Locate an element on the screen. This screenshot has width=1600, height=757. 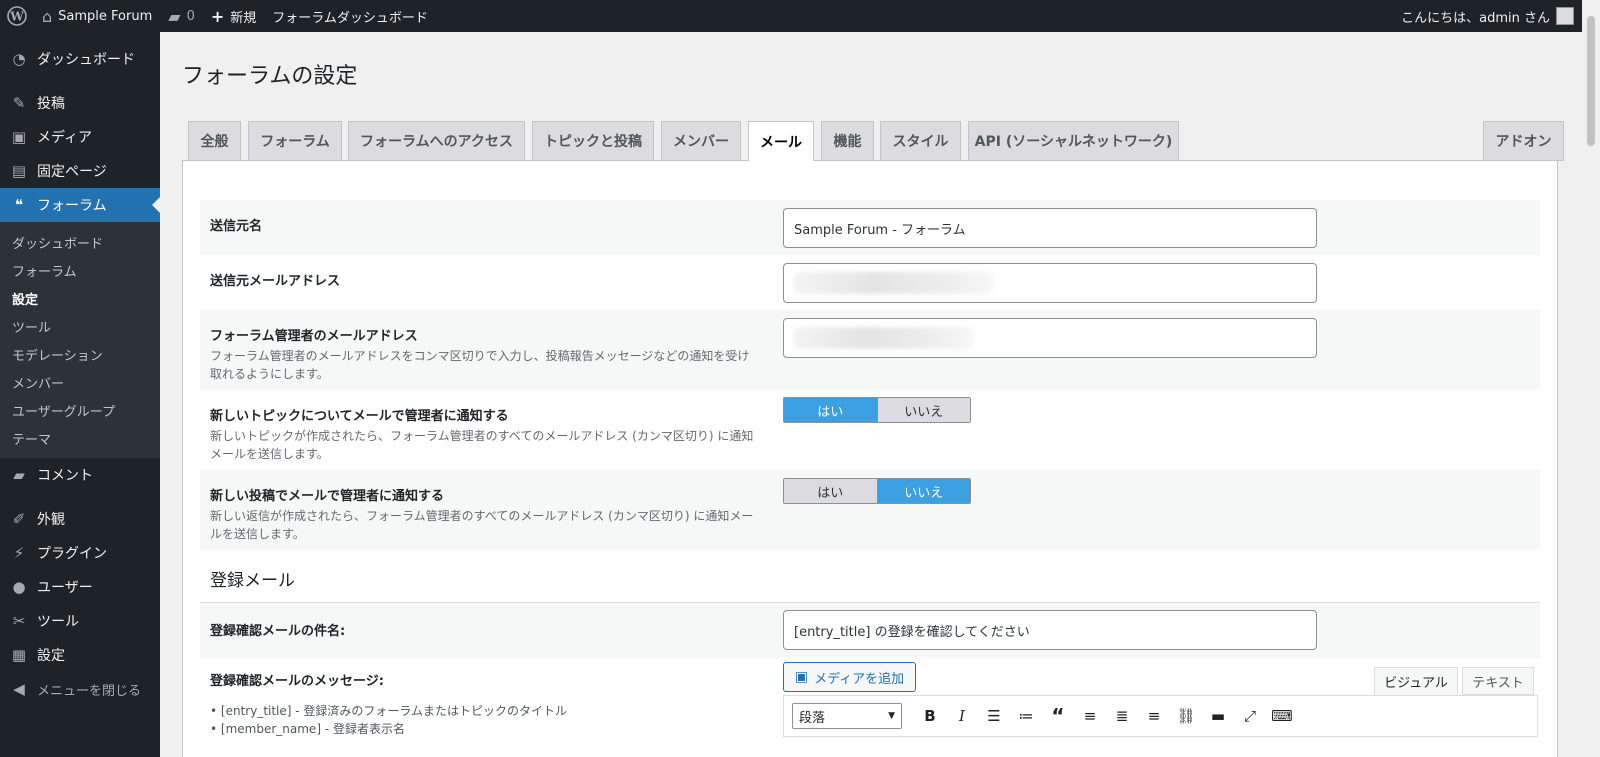
media-icon: ▣ is located at coordinates (801, 677).